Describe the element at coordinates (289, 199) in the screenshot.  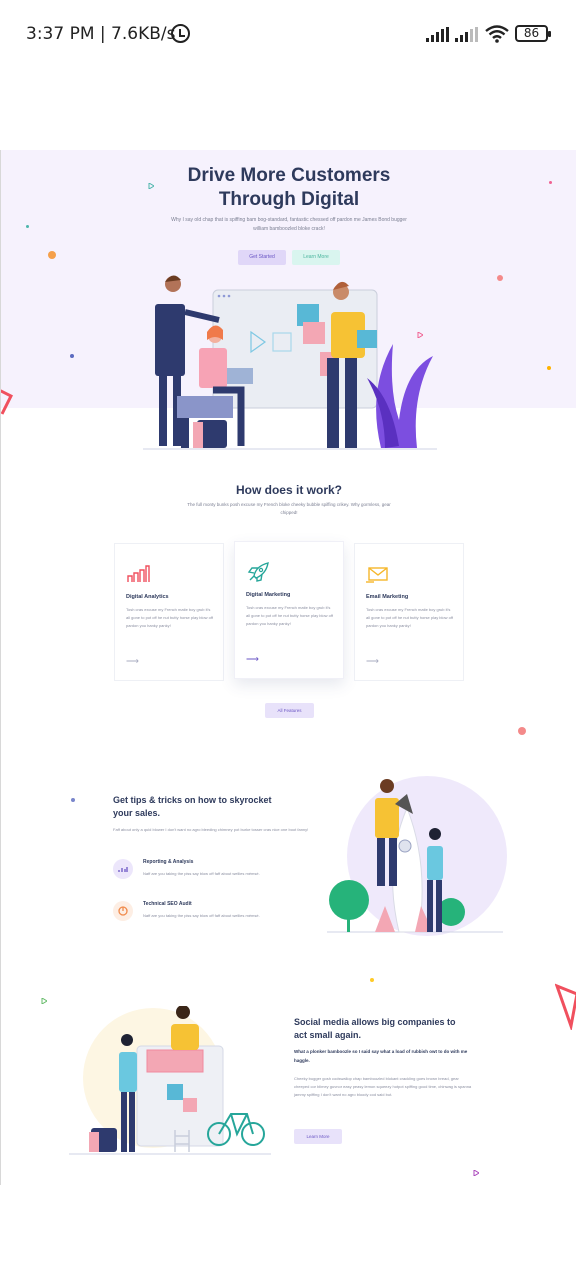
I see `hero-title-line2: Through Digital` at that location.